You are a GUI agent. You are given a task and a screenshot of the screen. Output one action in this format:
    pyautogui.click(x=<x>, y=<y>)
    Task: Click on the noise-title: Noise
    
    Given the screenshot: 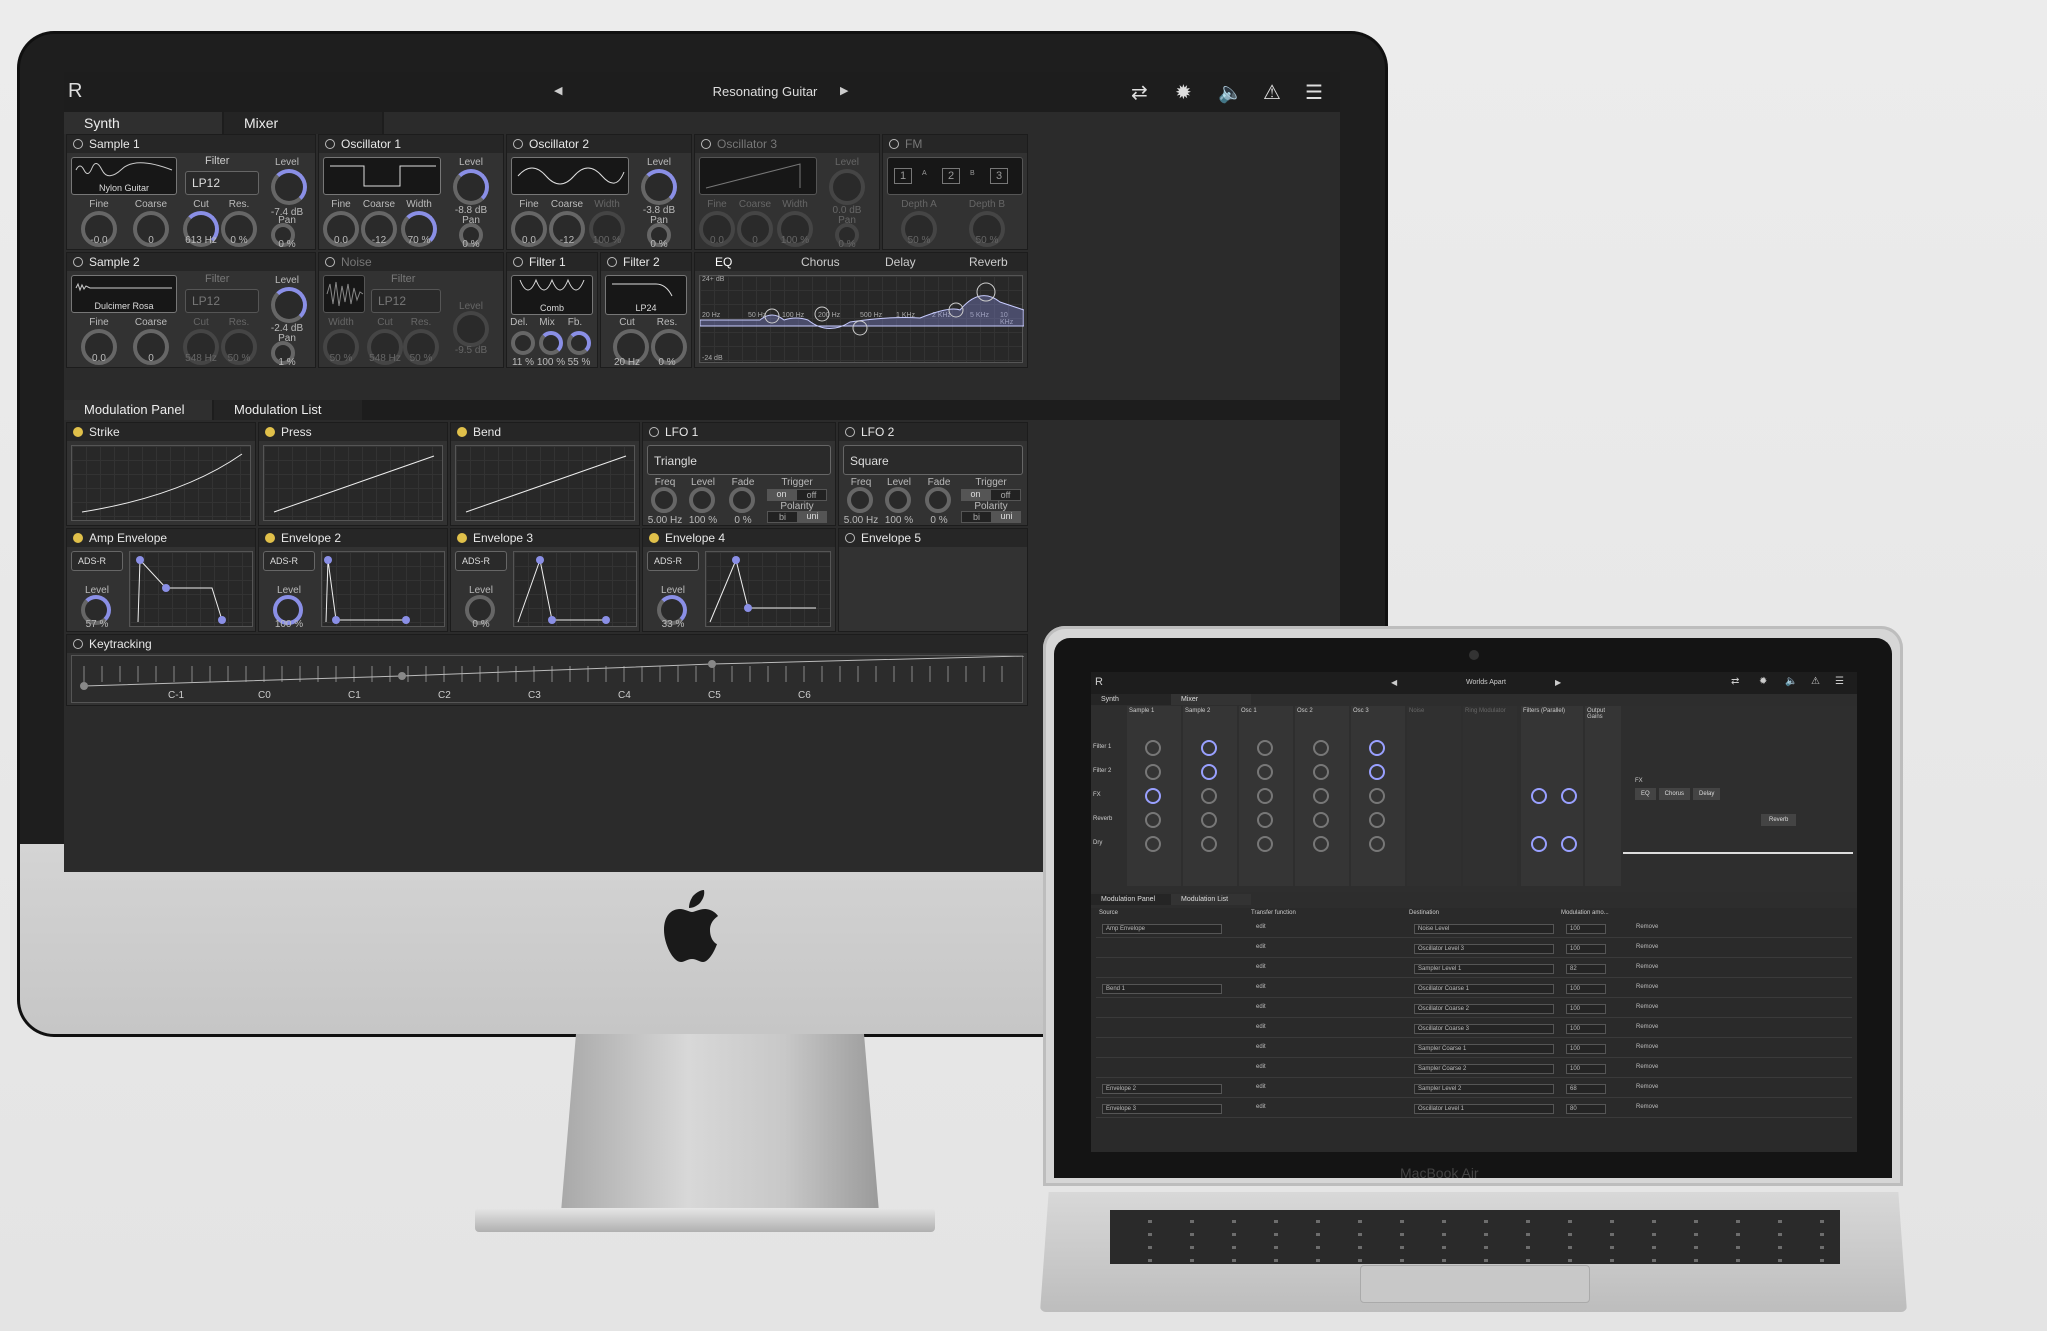 What is the action you would take?
    pyautogui.click(x=411, y=262)
    